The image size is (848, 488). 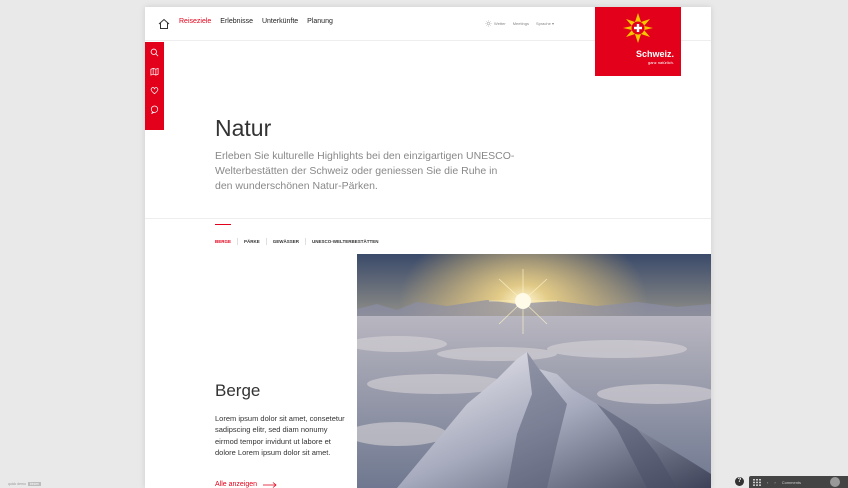 I want to click on tab-gewaesser: GEWÄSSER, so click(x=286, y=241).